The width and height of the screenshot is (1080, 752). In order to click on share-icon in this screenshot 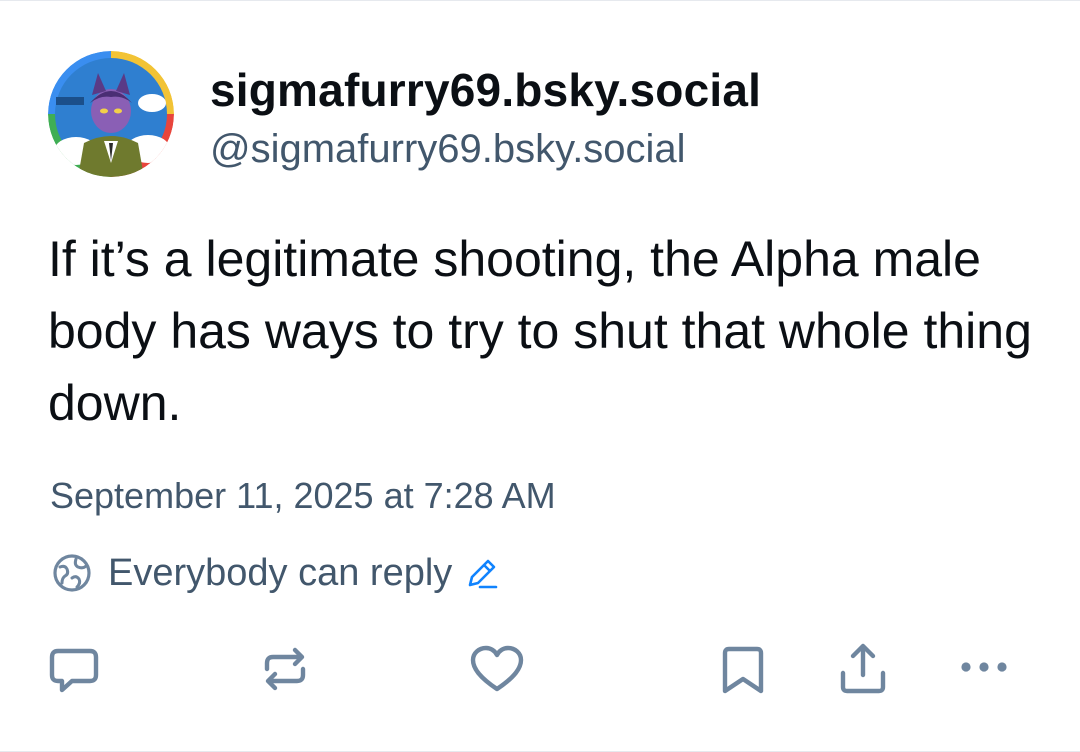, I will do `click(863, 668)`.